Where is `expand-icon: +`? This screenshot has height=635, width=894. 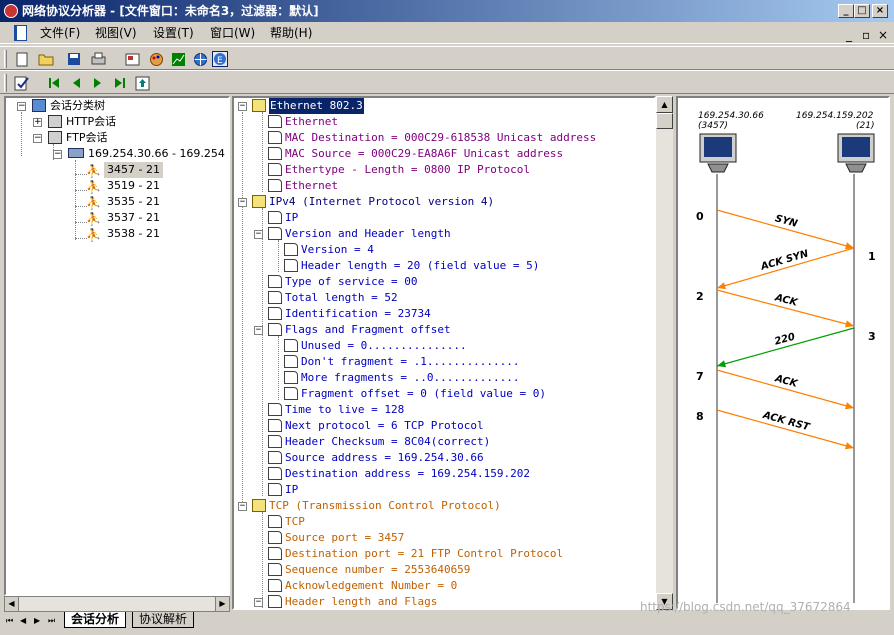 expand-icon: + is located at coordinates (37, 122).